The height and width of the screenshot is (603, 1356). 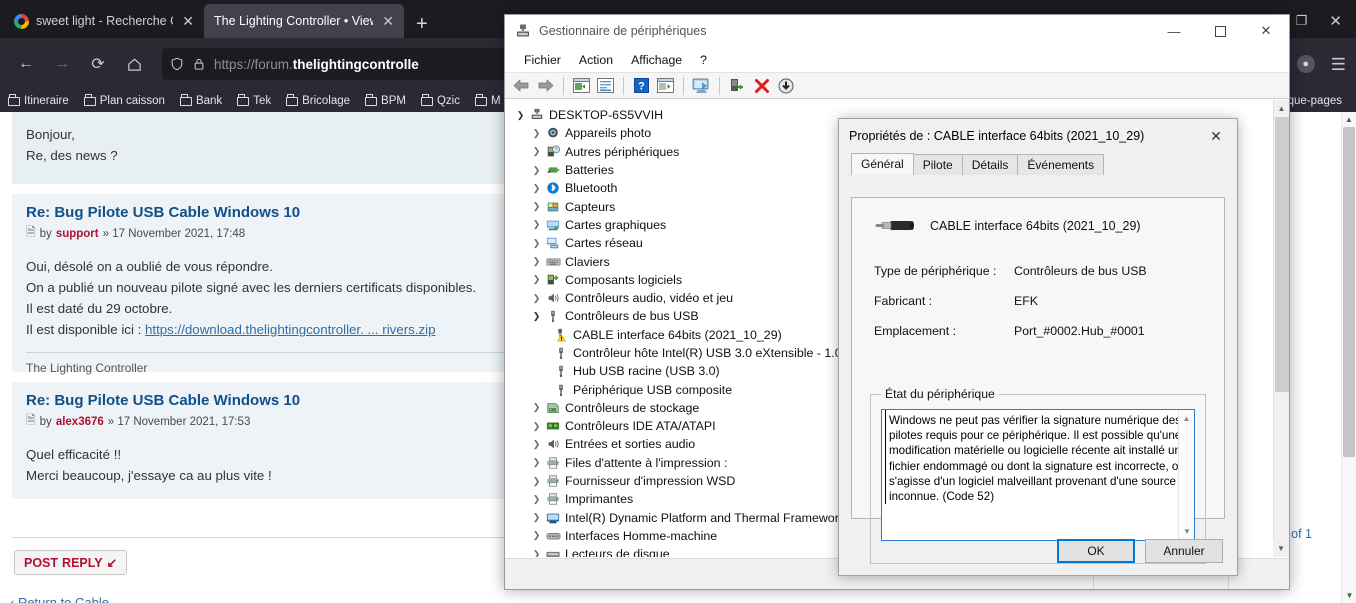 I want to click on post-author: alex3676, so click(x=80, y=422).